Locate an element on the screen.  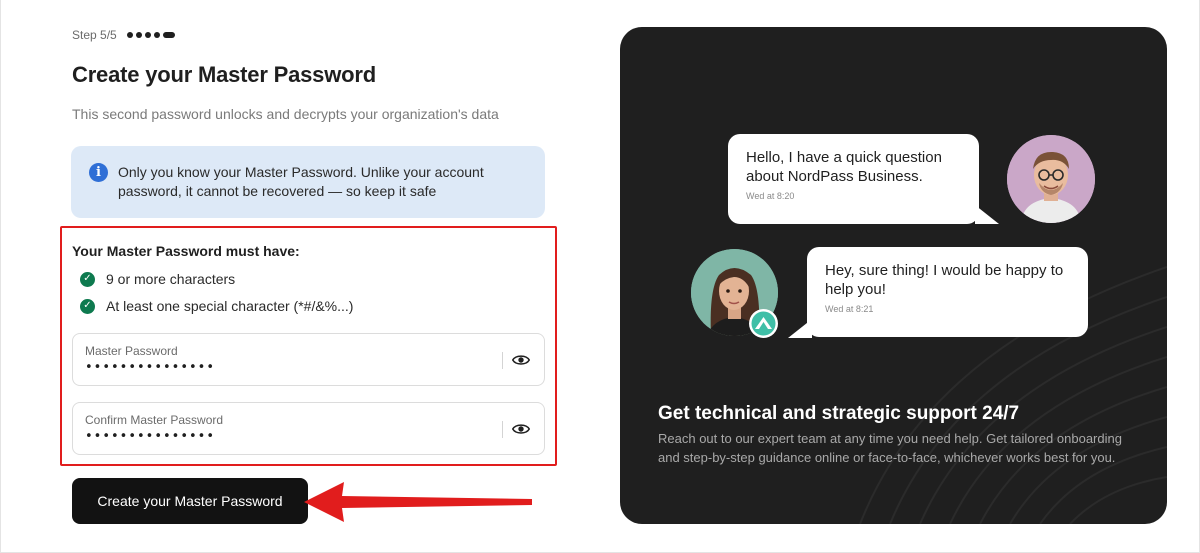
field-label: Confirm Master Password is located at coordinates (154, 420).